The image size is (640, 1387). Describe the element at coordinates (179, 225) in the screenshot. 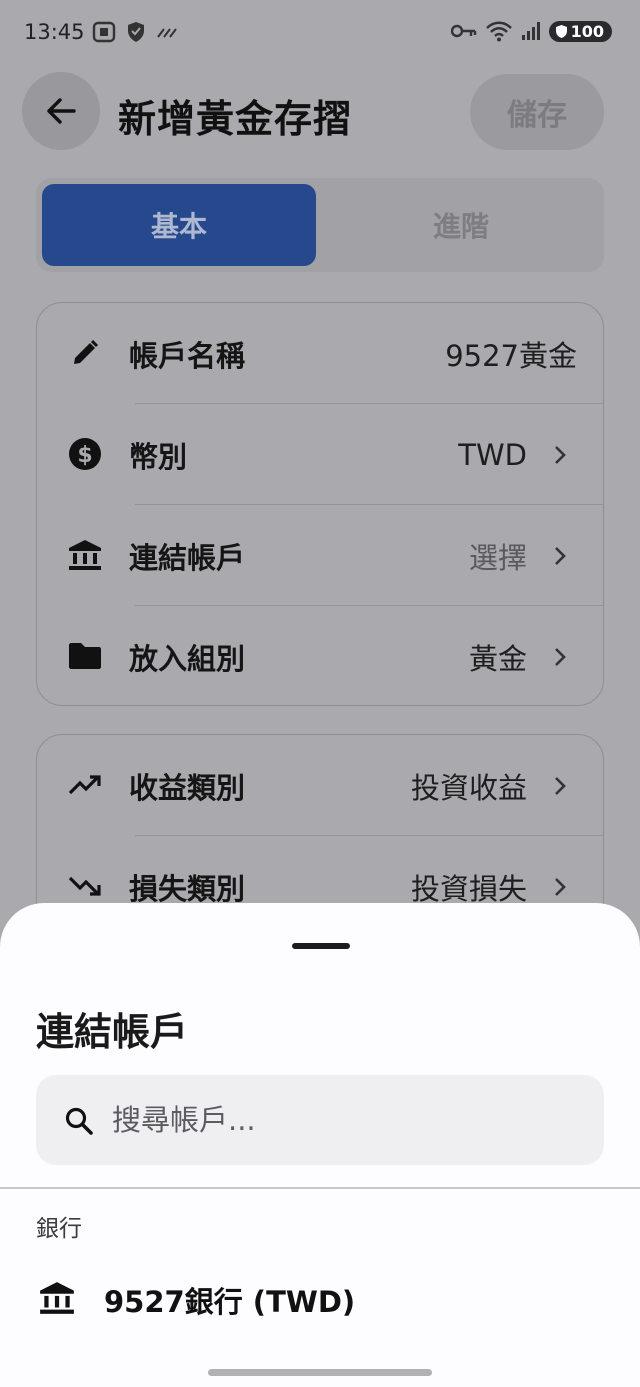

I see `tab-basic: 基本` at that location.